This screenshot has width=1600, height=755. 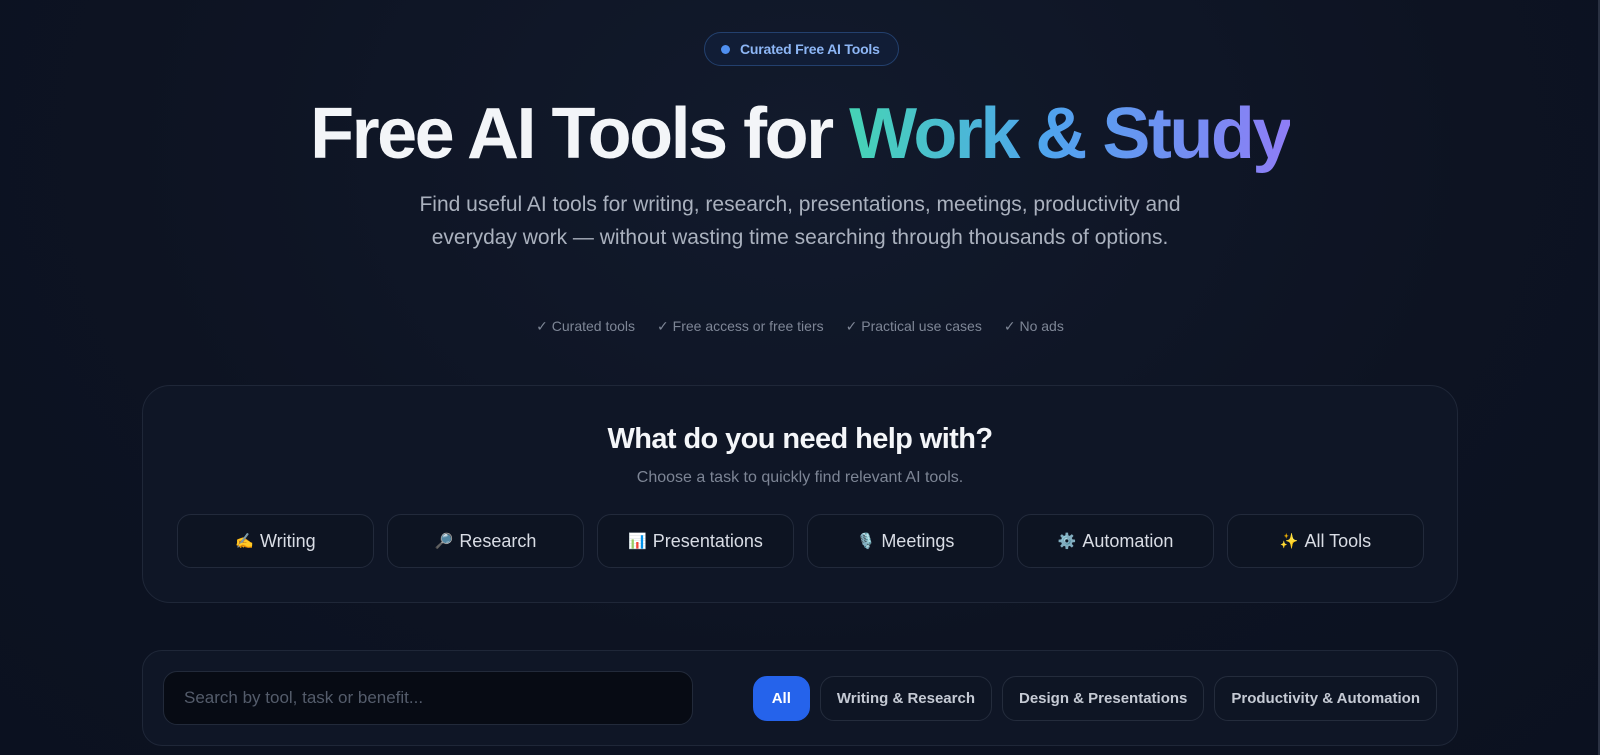 I want to click on badge-label: Curated Free AI Tools, so click(x=810, y=49).